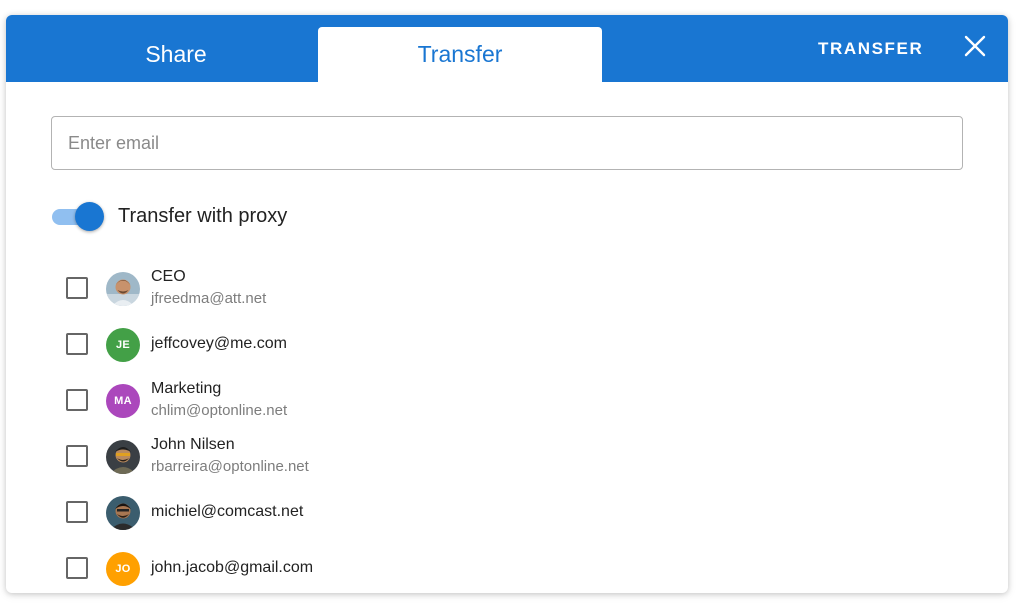 This screenshot has height=606, width=1018. What do you see at coordinates (507, 143) in the screenshot?
I see `email-input` at bounding box center [507, 143].